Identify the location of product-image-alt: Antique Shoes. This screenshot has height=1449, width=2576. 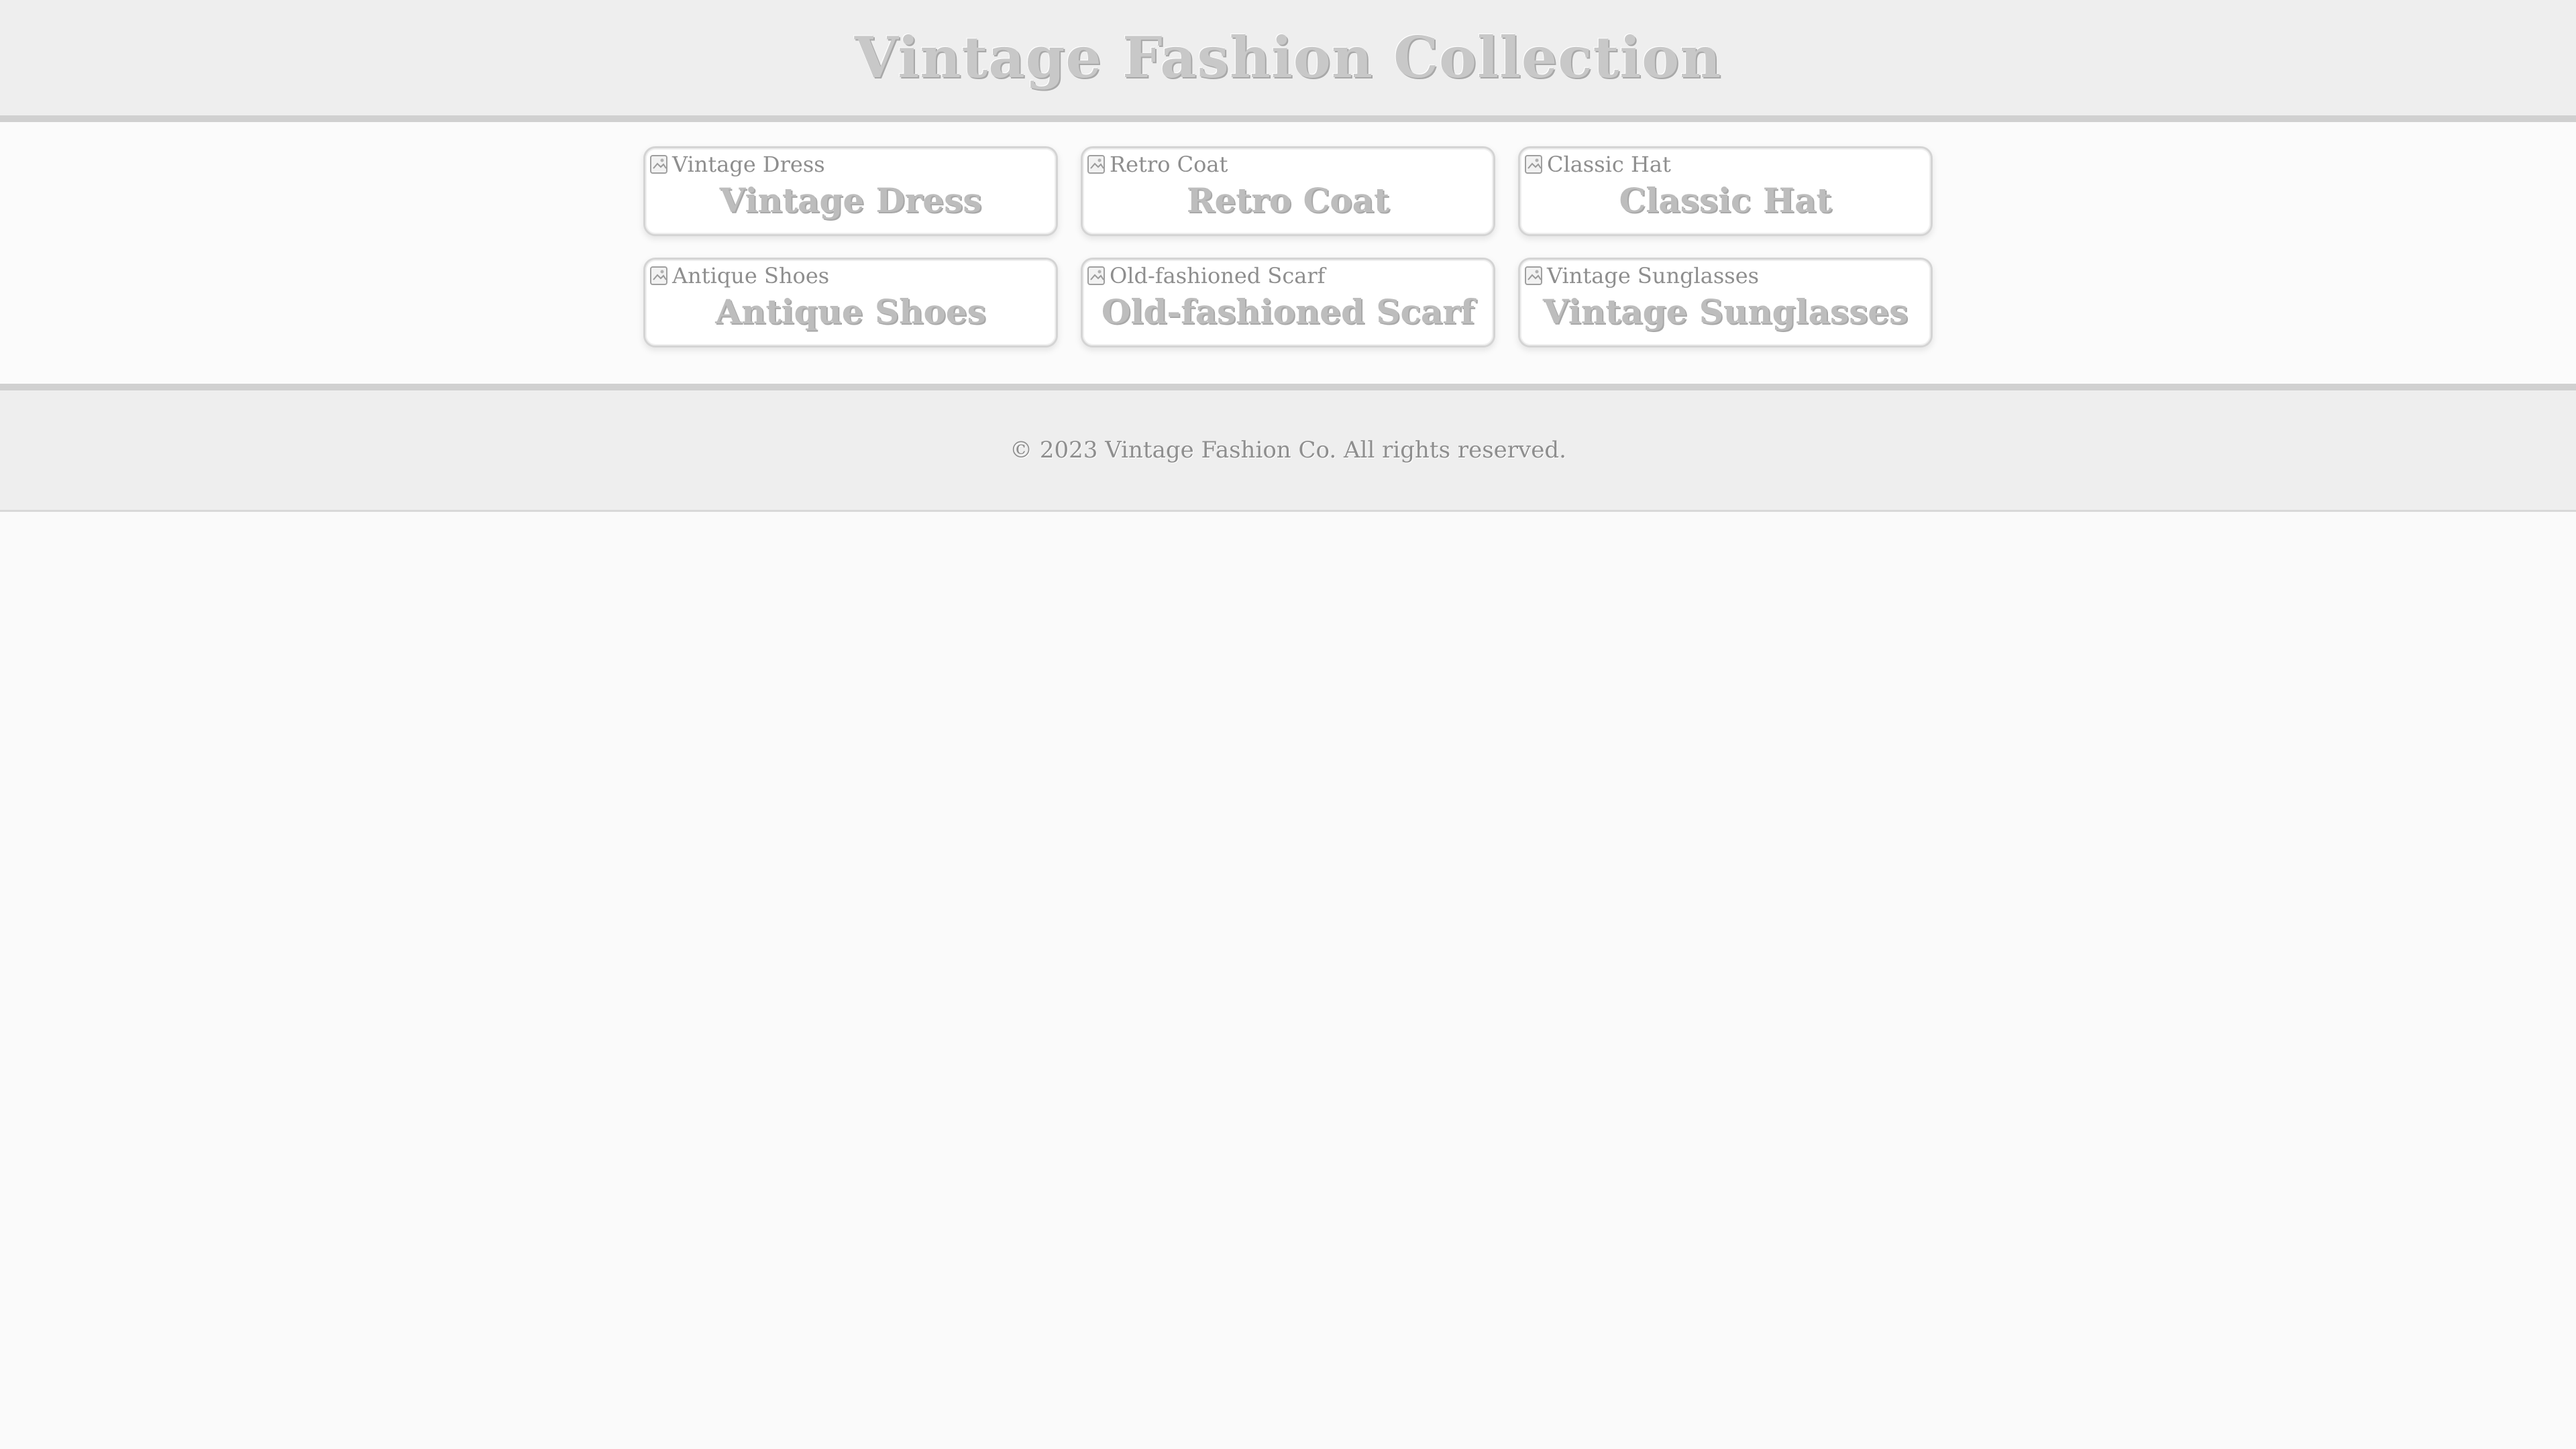
(751, 275).